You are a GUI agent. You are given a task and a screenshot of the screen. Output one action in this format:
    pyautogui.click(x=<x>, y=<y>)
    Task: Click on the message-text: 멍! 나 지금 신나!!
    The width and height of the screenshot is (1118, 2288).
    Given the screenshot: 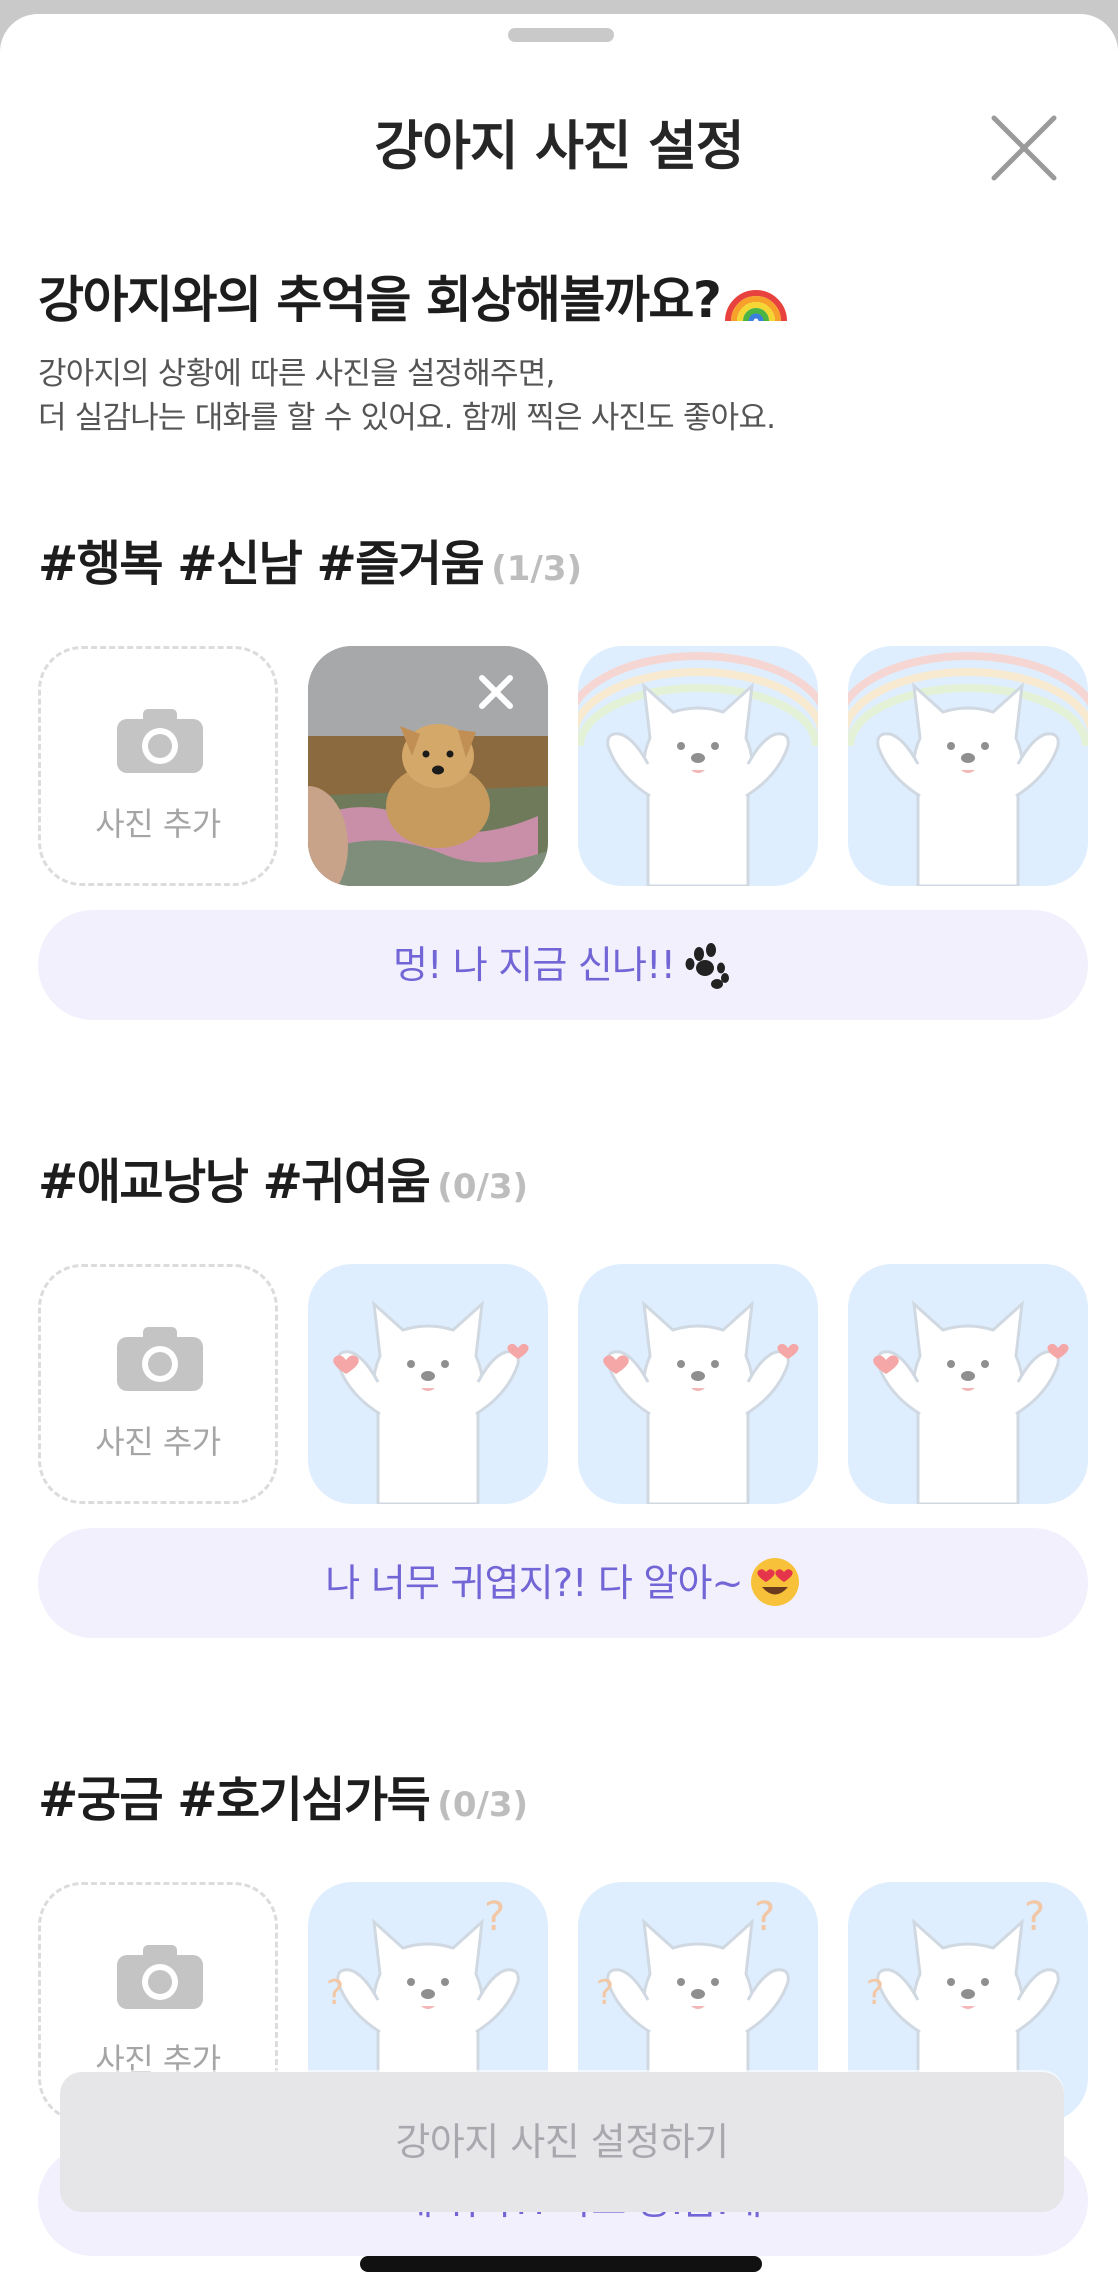 What is the action you would take?
    pyautogui.click(x=534, y=965)
    